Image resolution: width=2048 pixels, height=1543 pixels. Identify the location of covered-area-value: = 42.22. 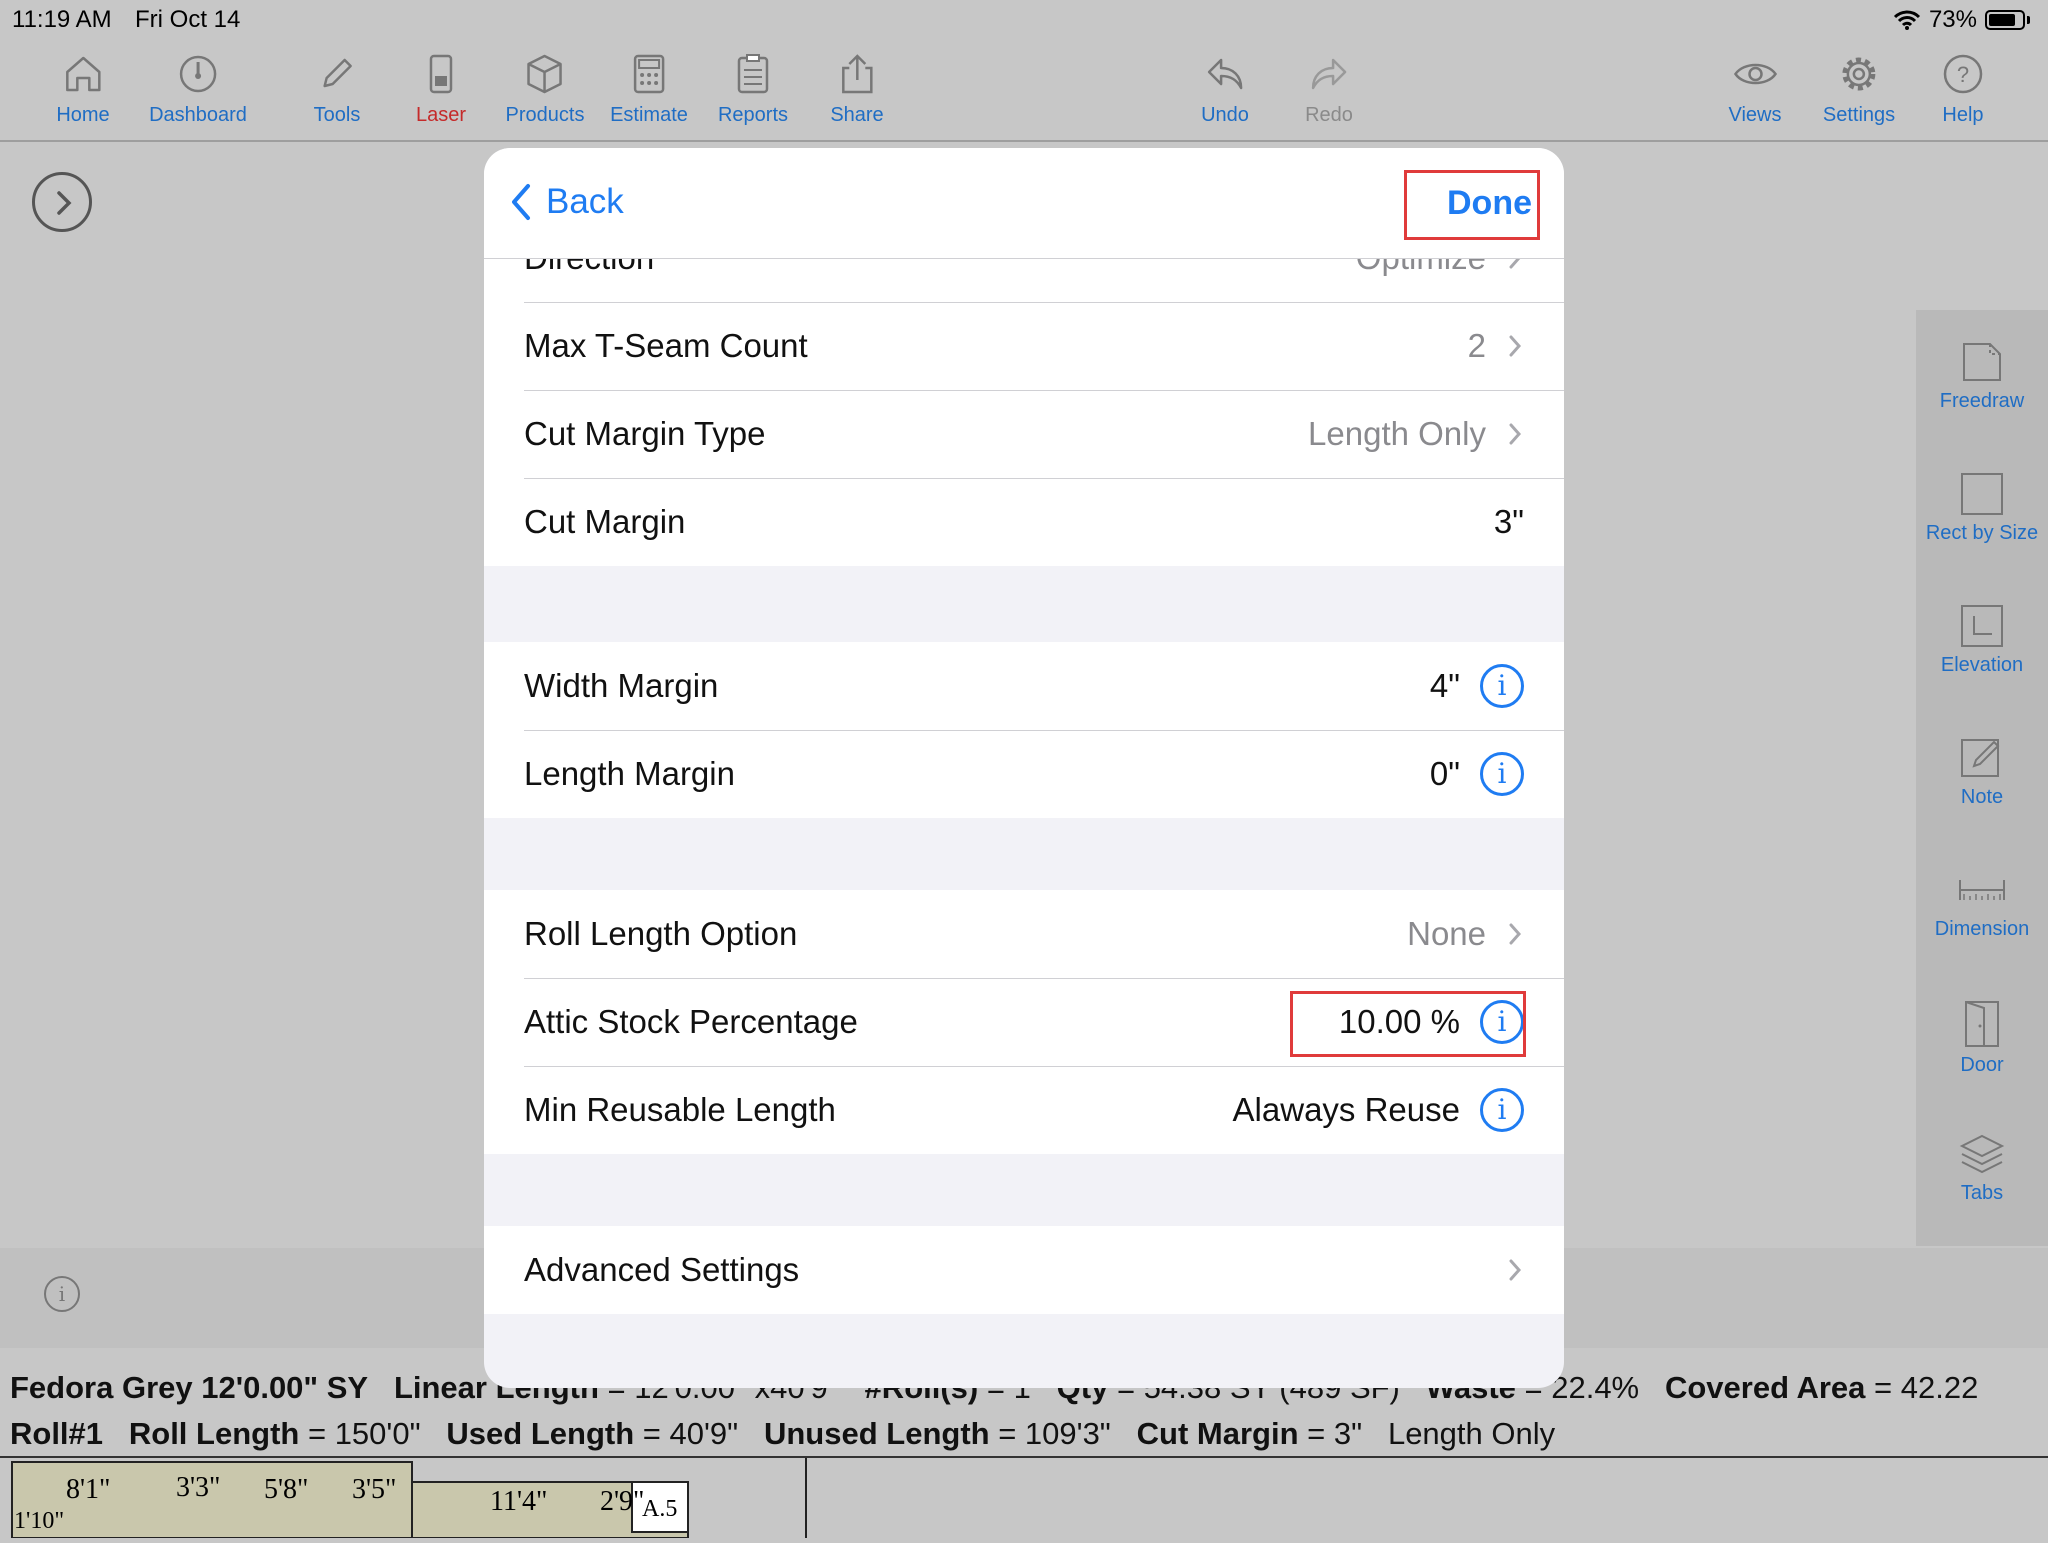
(1922, 1387).